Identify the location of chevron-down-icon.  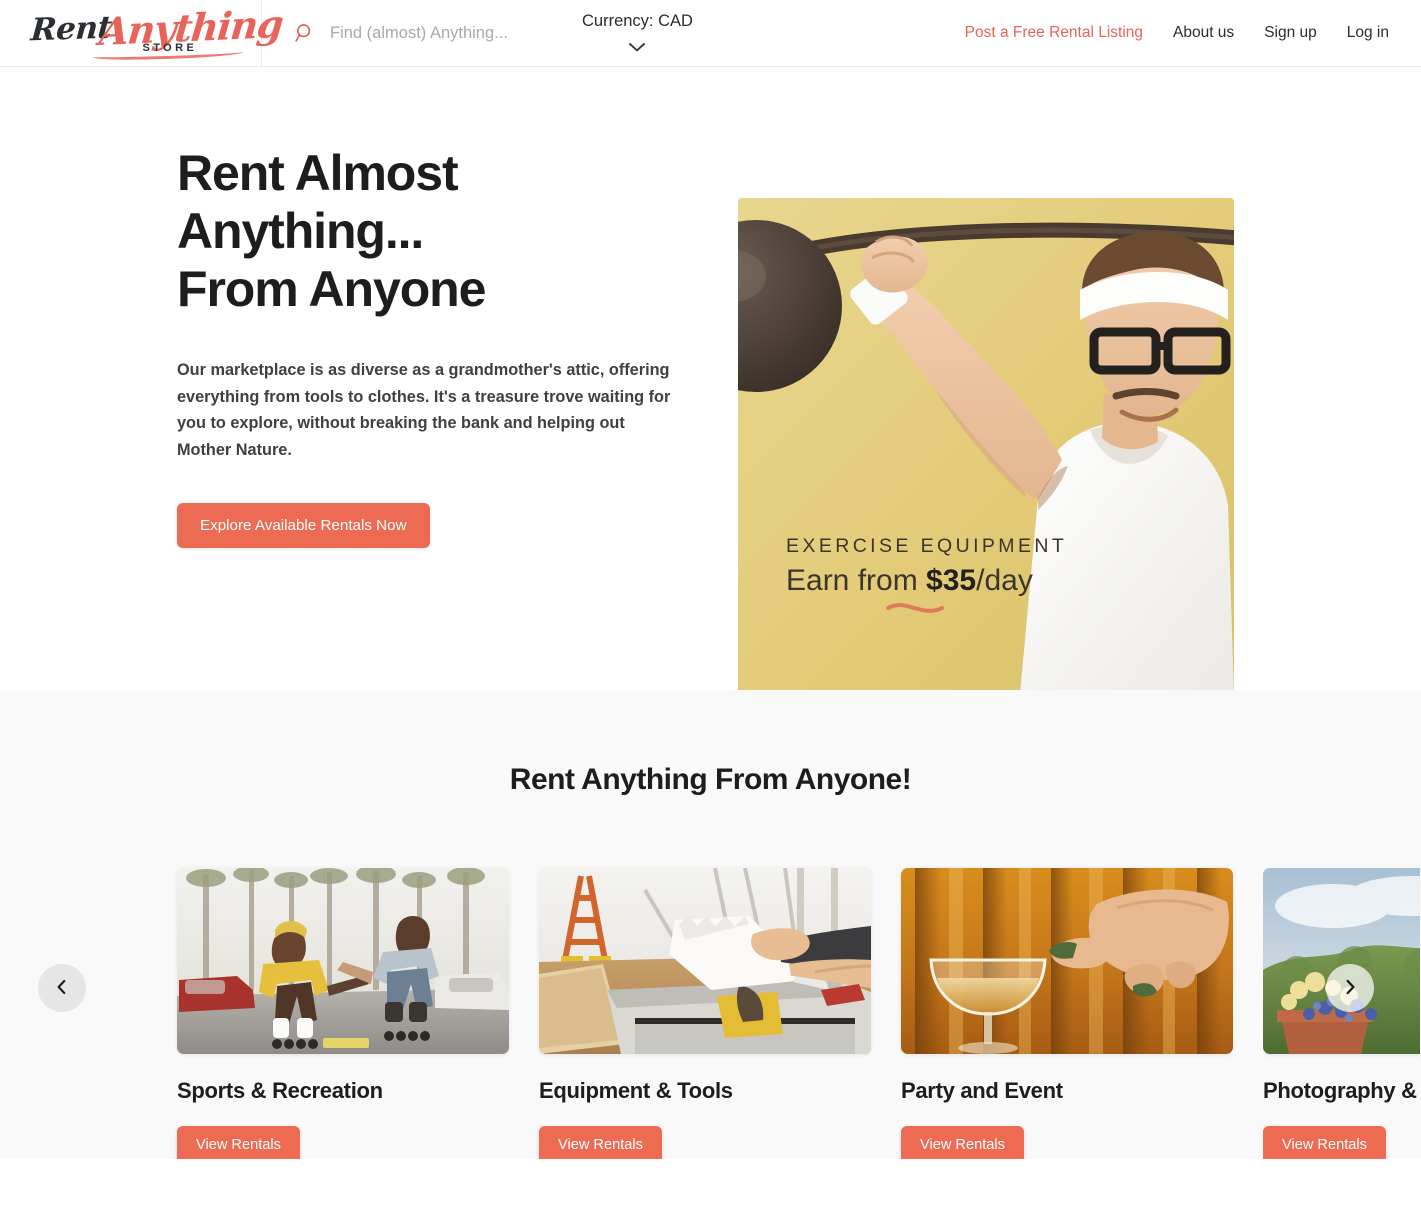
(637, 49).